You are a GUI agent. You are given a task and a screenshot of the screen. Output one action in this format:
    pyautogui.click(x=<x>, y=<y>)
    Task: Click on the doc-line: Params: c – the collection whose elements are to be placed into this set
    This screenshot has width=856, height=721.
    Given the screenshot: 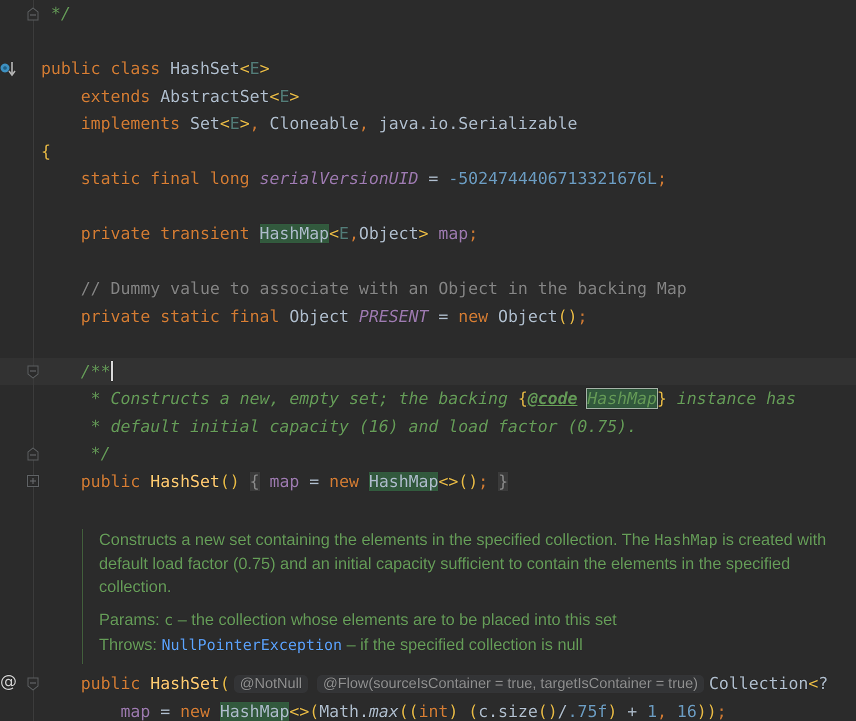 What is the action you would take?
    pyautogui.click(x=358, y=620)
    